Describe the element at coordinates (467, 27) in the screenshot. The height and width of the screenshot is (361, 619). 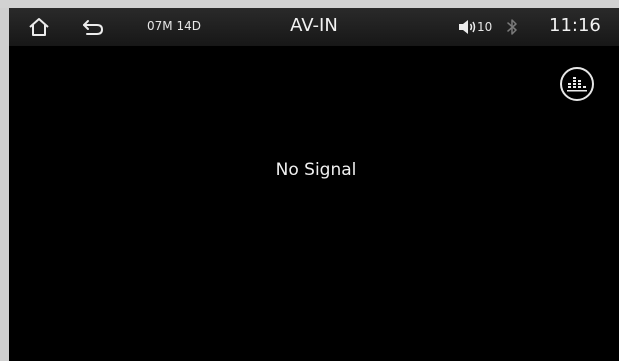
I see `speaker-icon` at that location.